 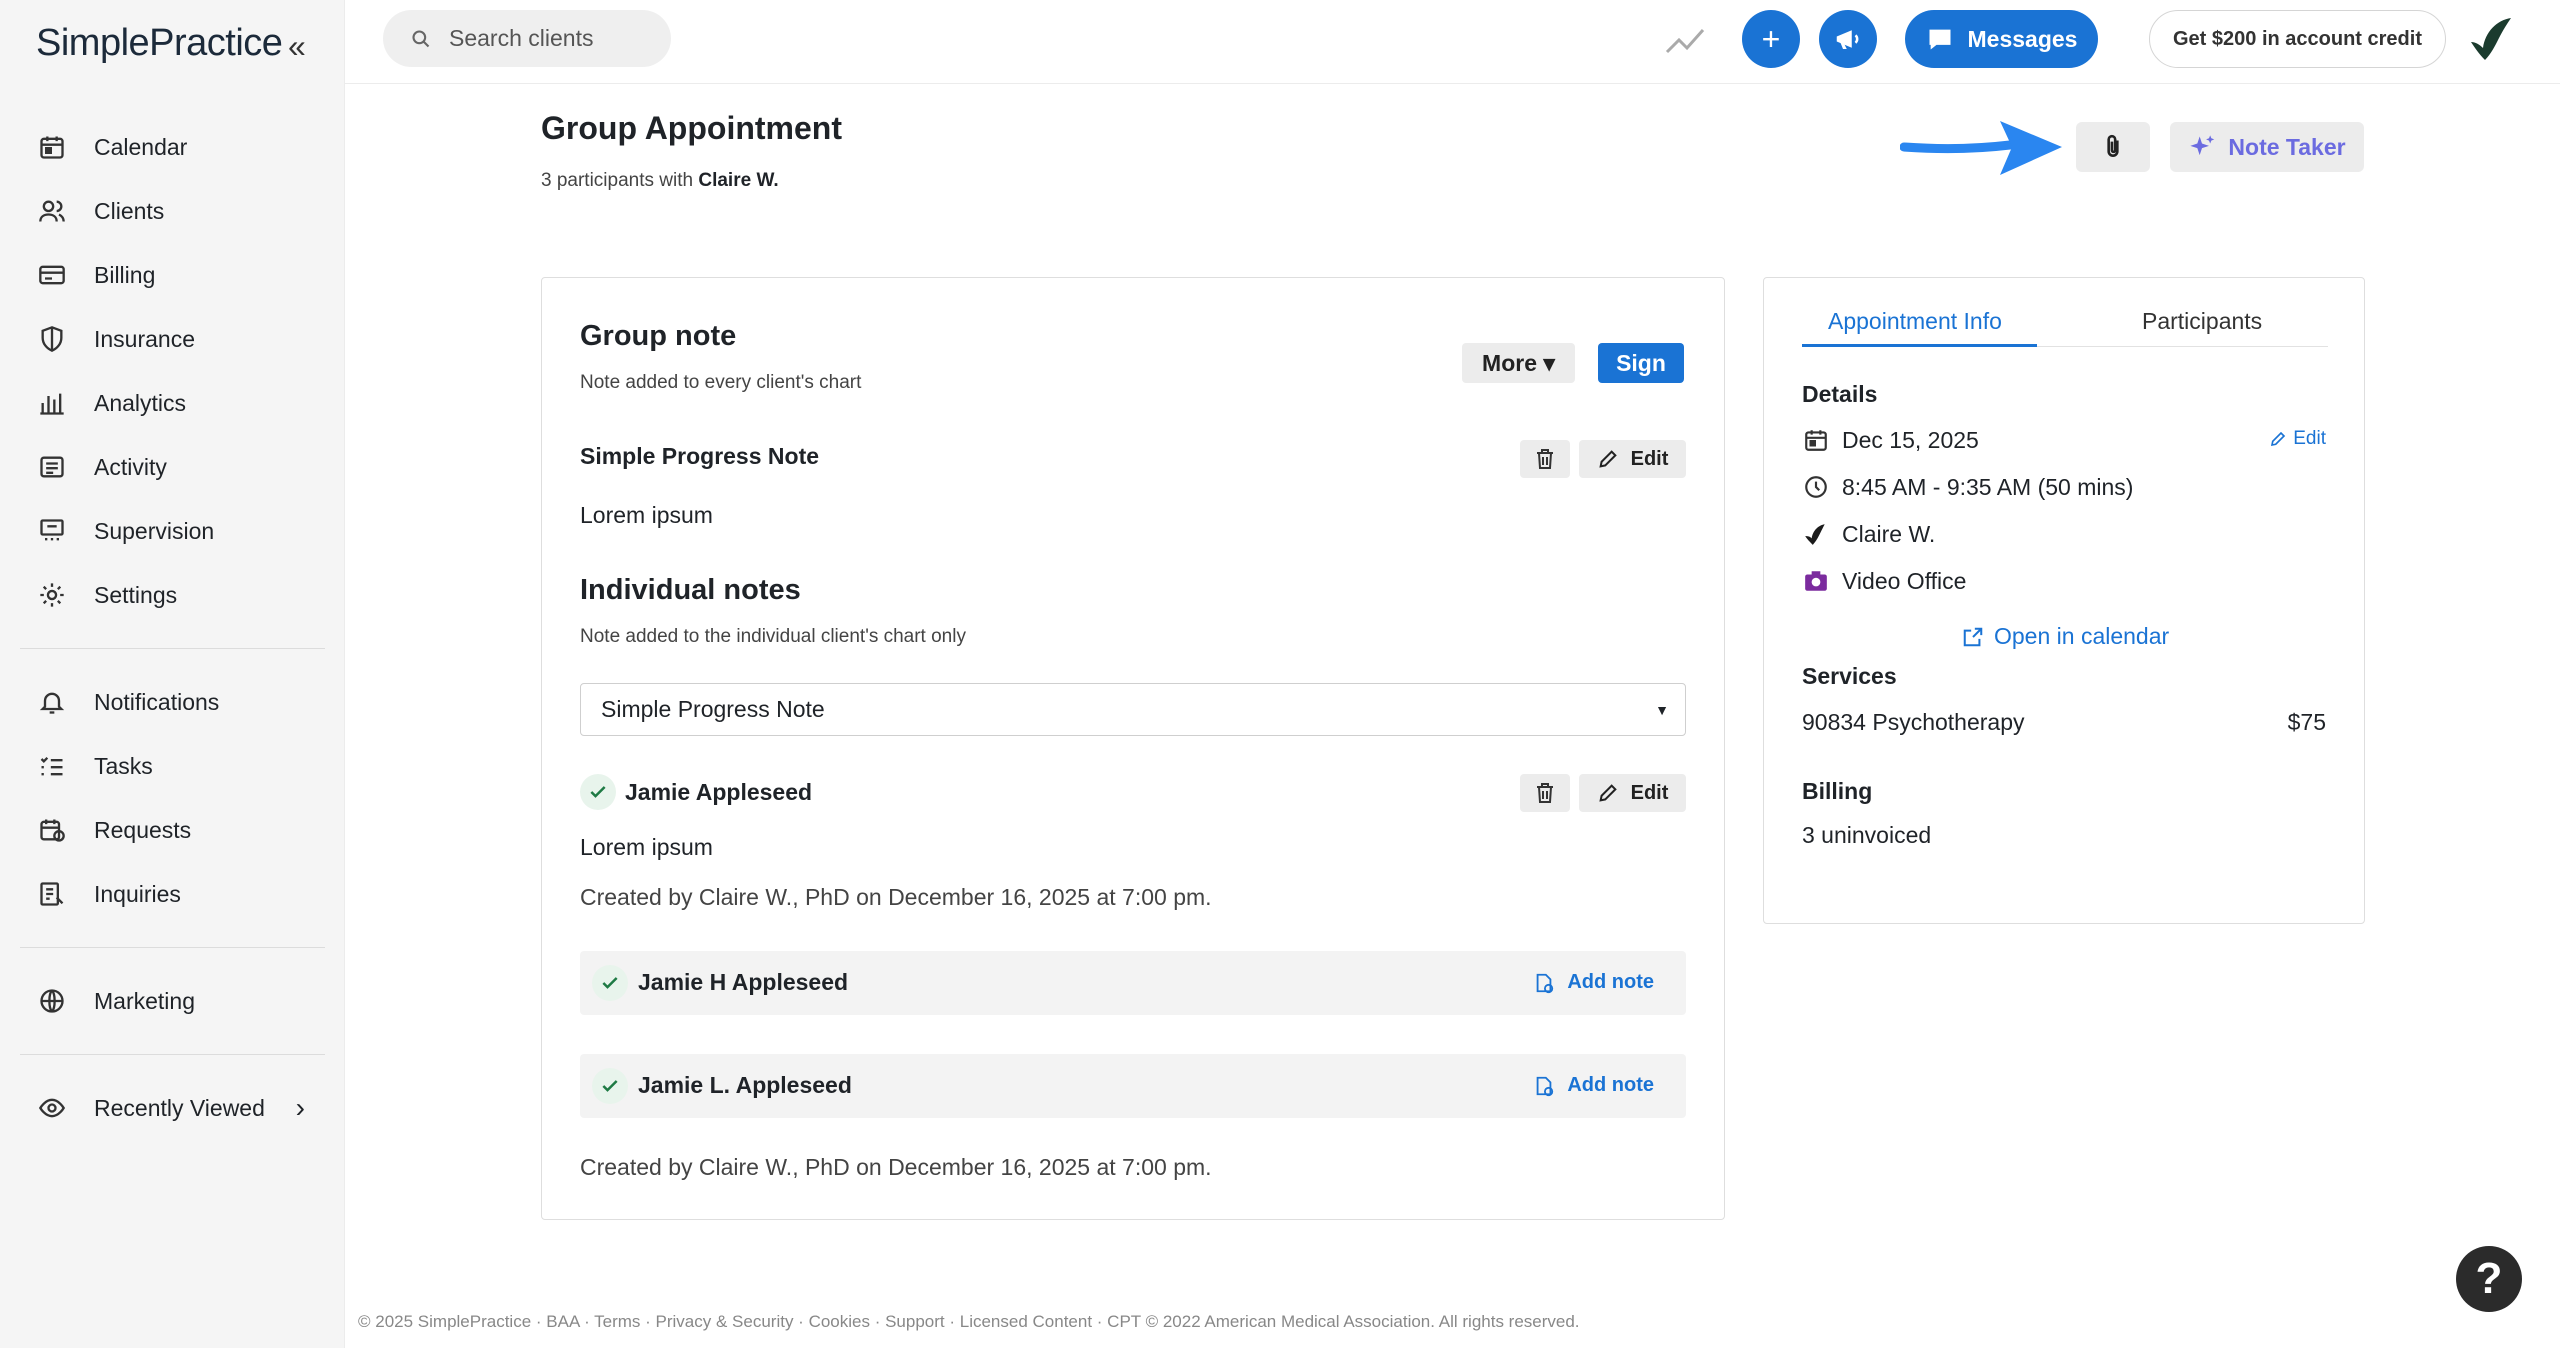 What do you see at coordinates (1884, 581) in the screenshot?
I see `appointment-location: Video Office` at bounding box center [1884, 581].